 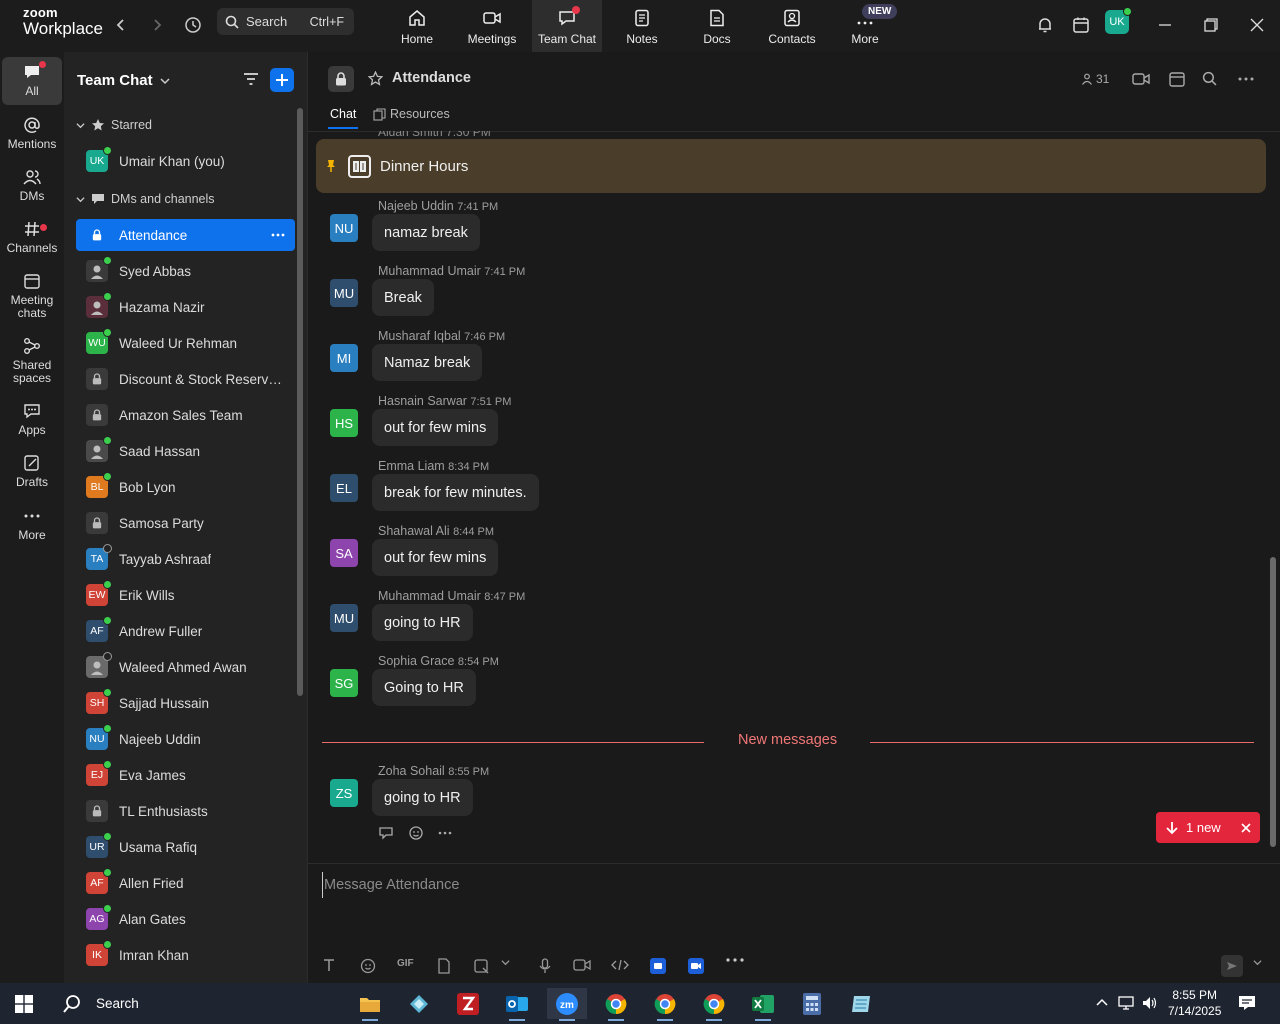 I want to click on sidebar-item-waleed-ur-rehman: WU Waleed Ur Rehman, so click(x=185, y=343).